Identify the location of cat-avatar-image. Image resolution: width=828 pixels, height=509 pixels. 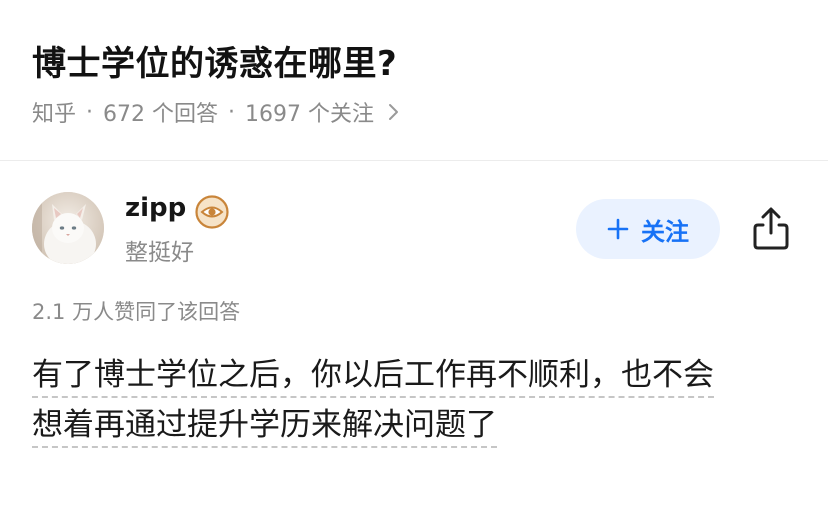
(68, 228).